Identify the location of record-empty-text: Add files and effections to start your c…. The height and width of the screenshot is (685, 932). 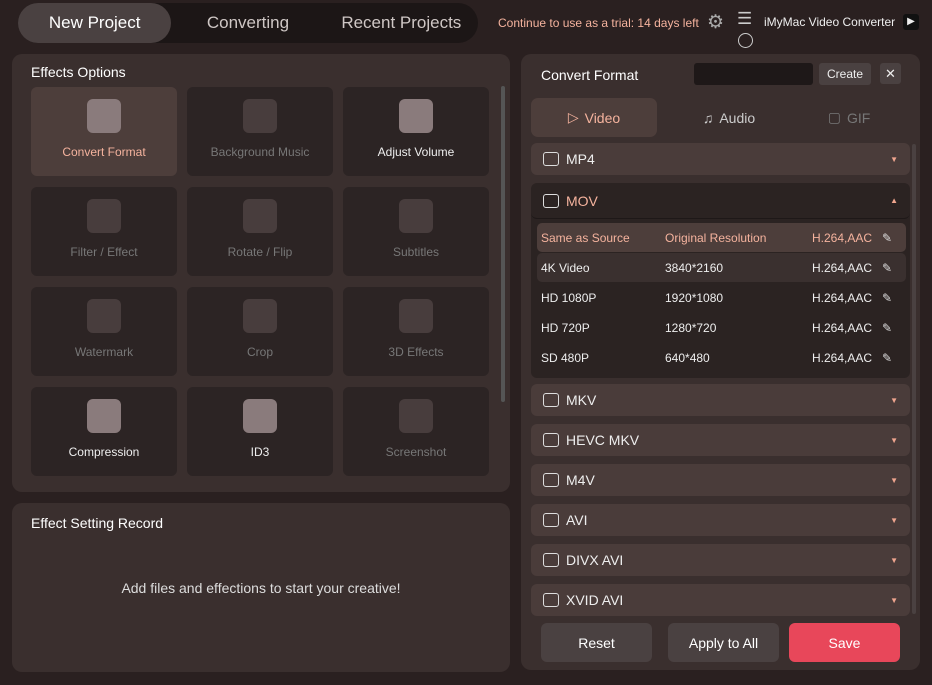
(261, 588).